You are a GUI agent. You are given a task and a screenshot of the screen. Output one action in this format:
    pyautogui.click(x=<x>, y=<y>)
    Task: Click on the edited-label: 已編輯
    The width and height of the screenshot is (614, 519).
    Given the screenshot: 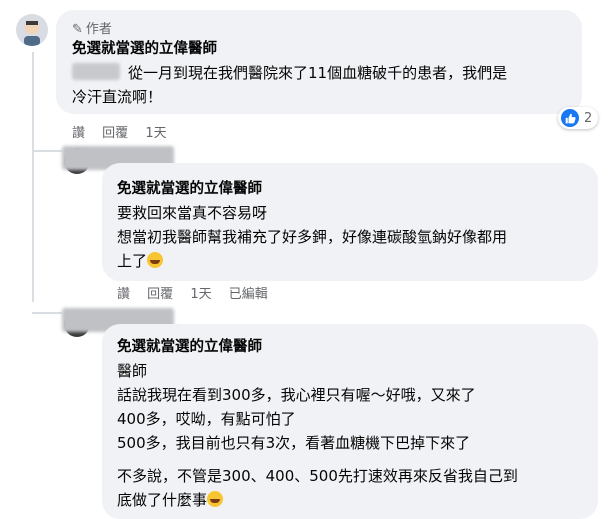 What is the action you would take?
    pyautogui.click(x=248, y=294)
    